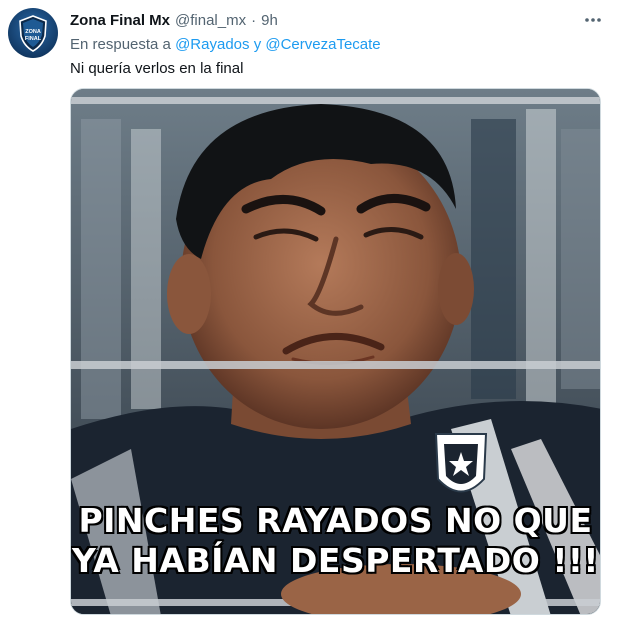 The height and width of the screenshot is (620, 619). I want to click on meme-caption-line-1: PINCHES RAYADOS NO QUE, so click(335, 520).